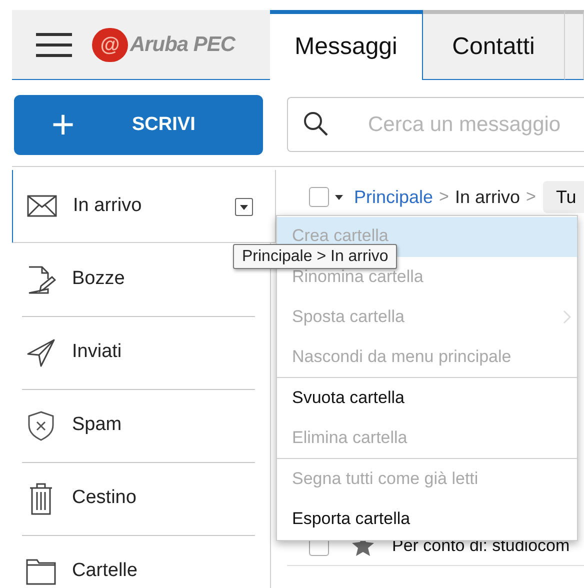 This screenshot has width=584, height=588. Describe the element at coordinates (487, 197) in the screenshot. I see `breadcrumb-text: In arrivo` at that location.